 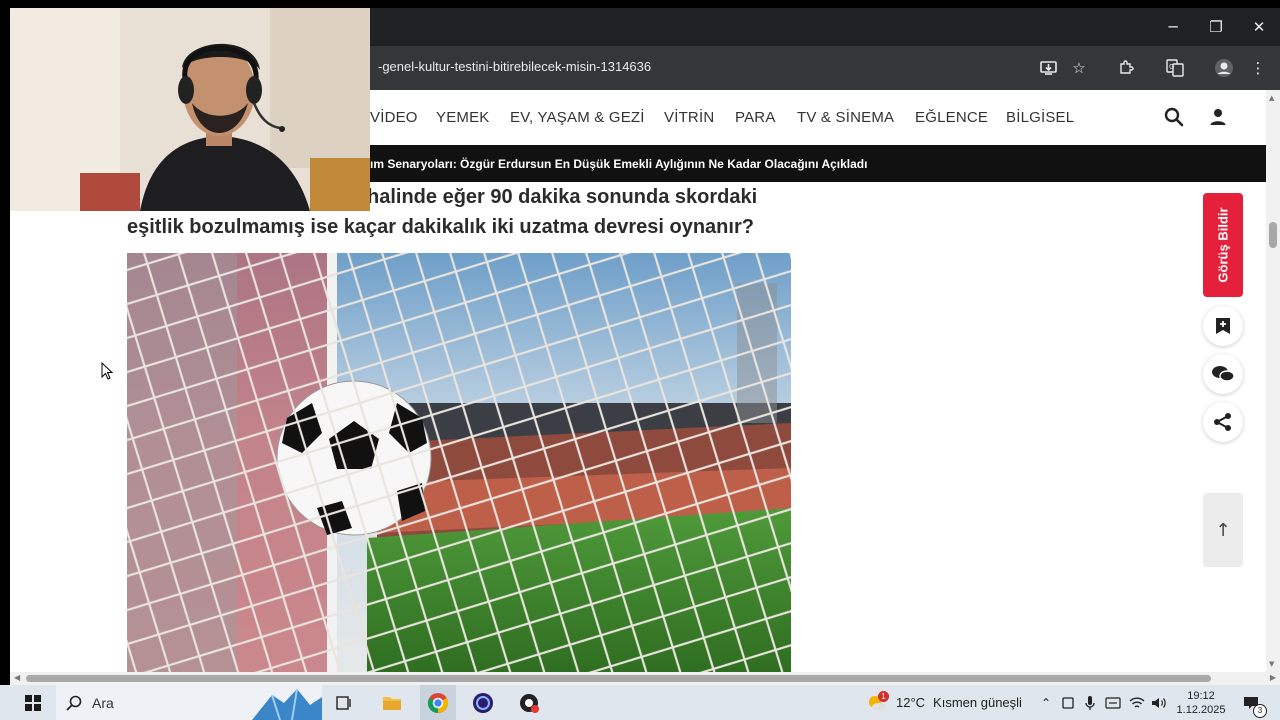 What do you see at coordinates (190, 109) in the screenshot?
I see `webcam-overlay` at bounding box center [190, 109].